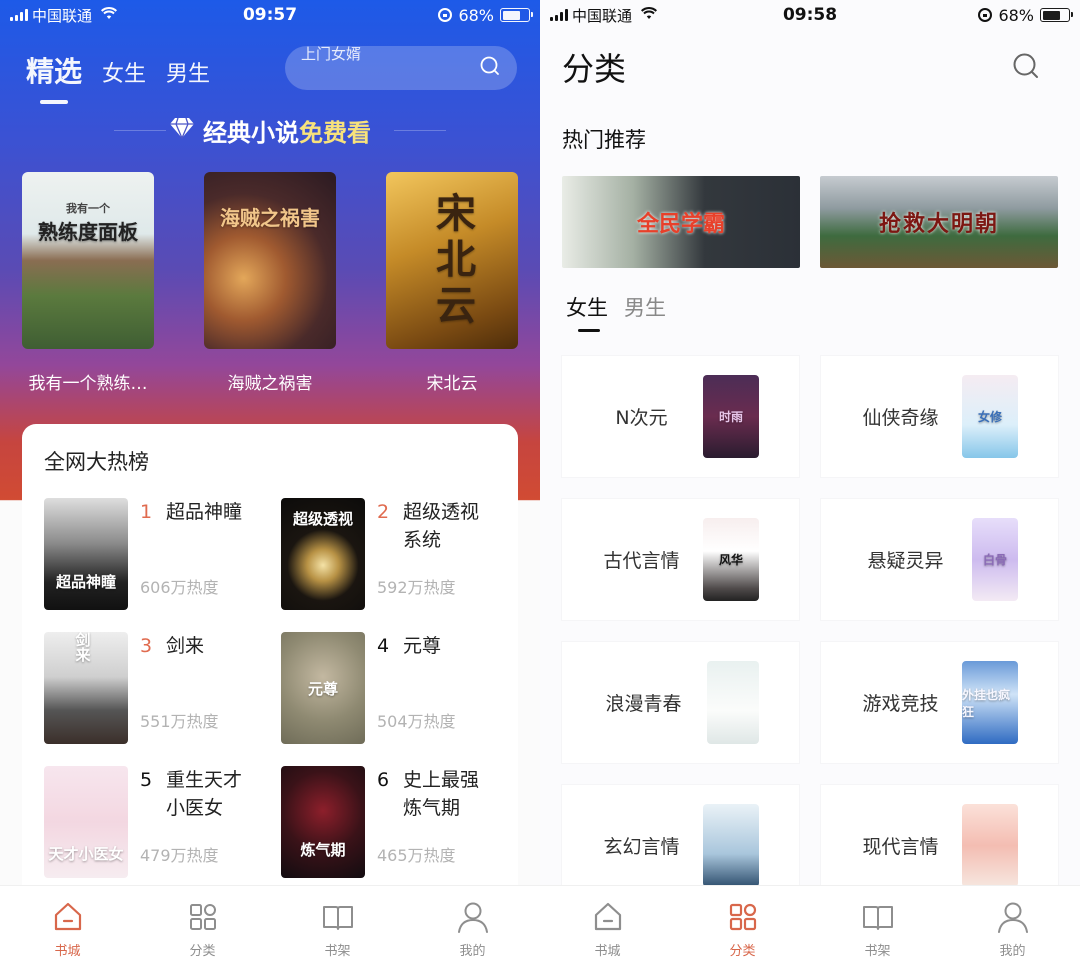 The image size is (1080, 961). I want to click on category-card: 仙侠奇缘 女修, so click(939, 416).